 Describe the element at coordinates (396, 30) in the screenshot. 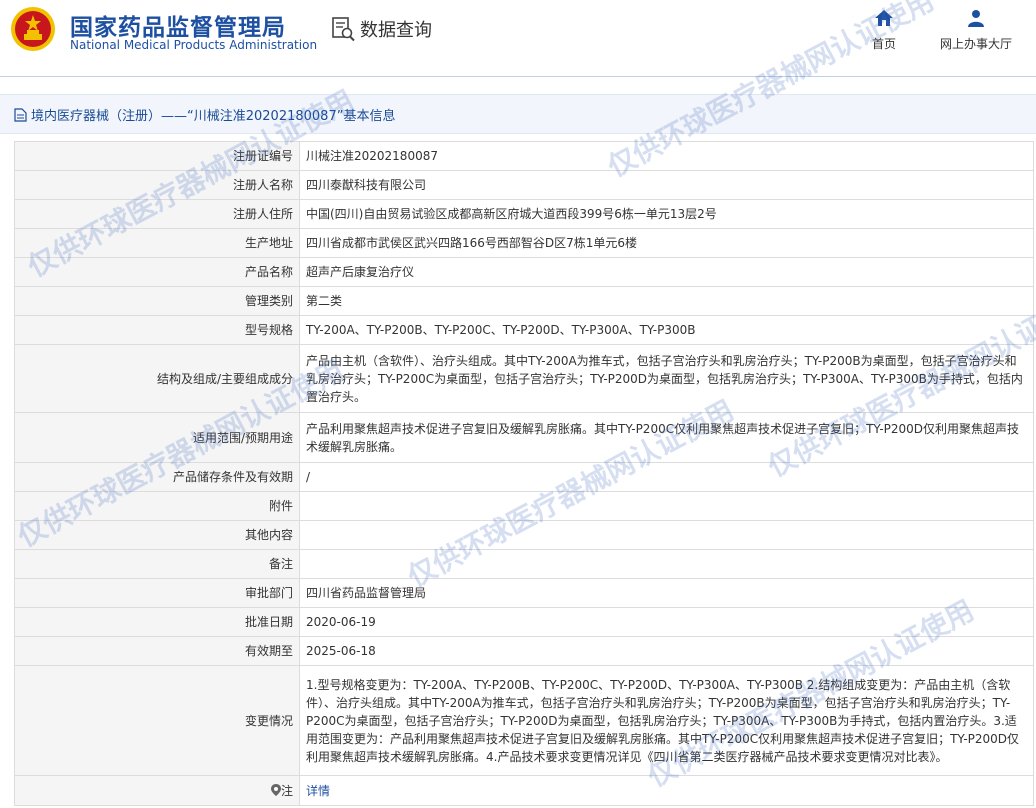

I see `data-query-label: 数据查询` at that location.